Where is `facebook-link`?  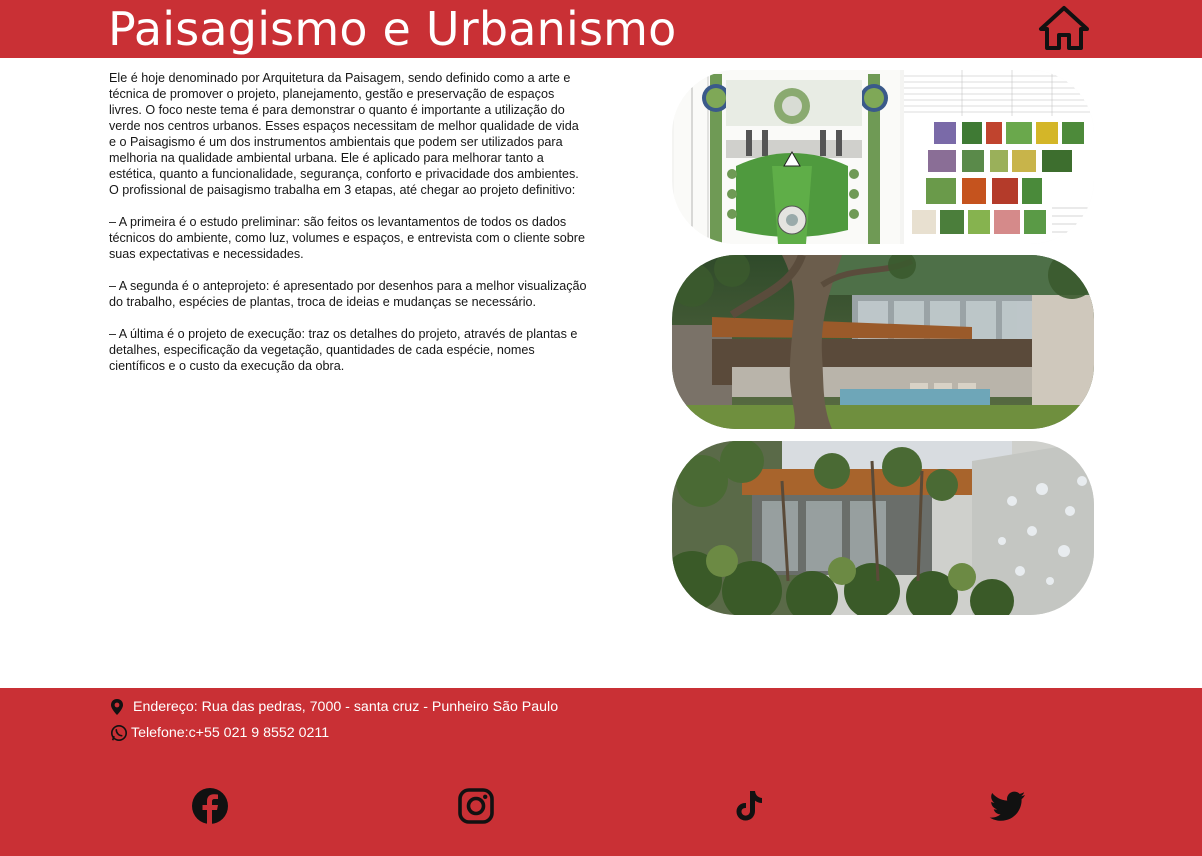
facebook-link is located at coordinates (210, 806).